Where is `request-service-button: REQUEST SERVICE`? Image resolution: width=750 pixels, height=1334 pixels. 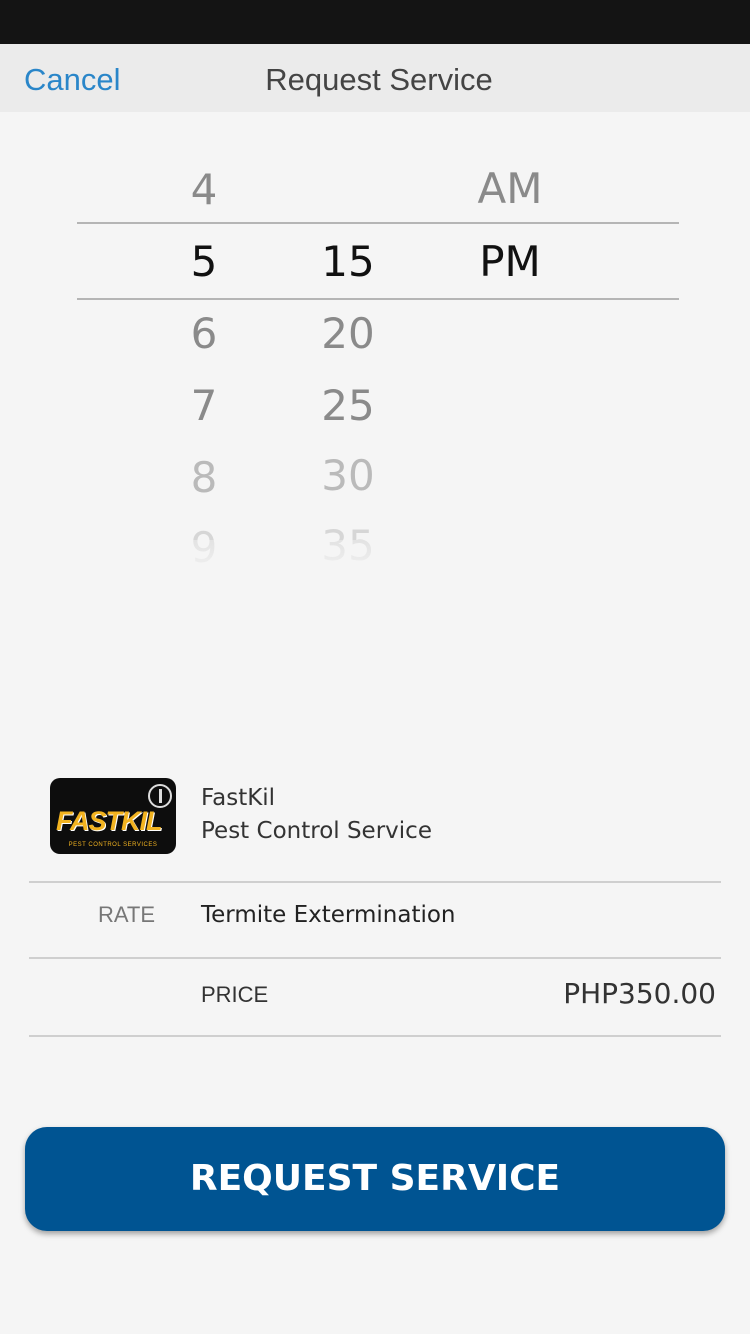 request-service-button: REQUEST SERVICE is located at coordinates (375, 1179).